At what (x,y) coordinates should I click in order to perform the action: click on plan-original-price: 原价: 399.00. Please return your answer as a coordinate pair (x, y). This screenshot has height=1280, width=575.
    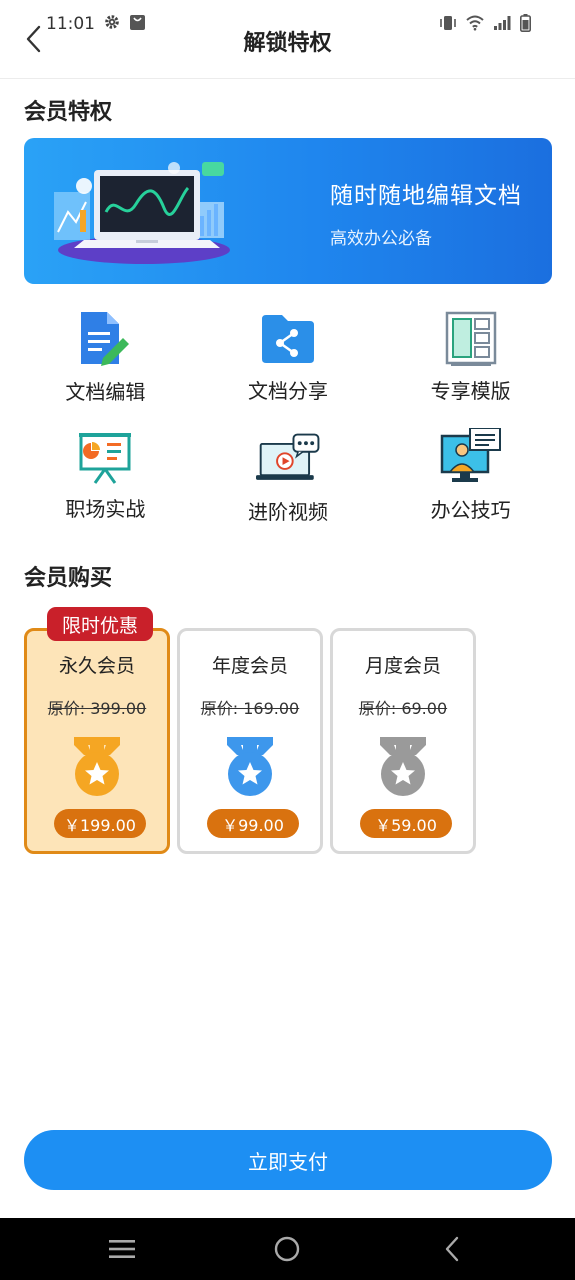
    Looking at the image, I should click on (97, 708).